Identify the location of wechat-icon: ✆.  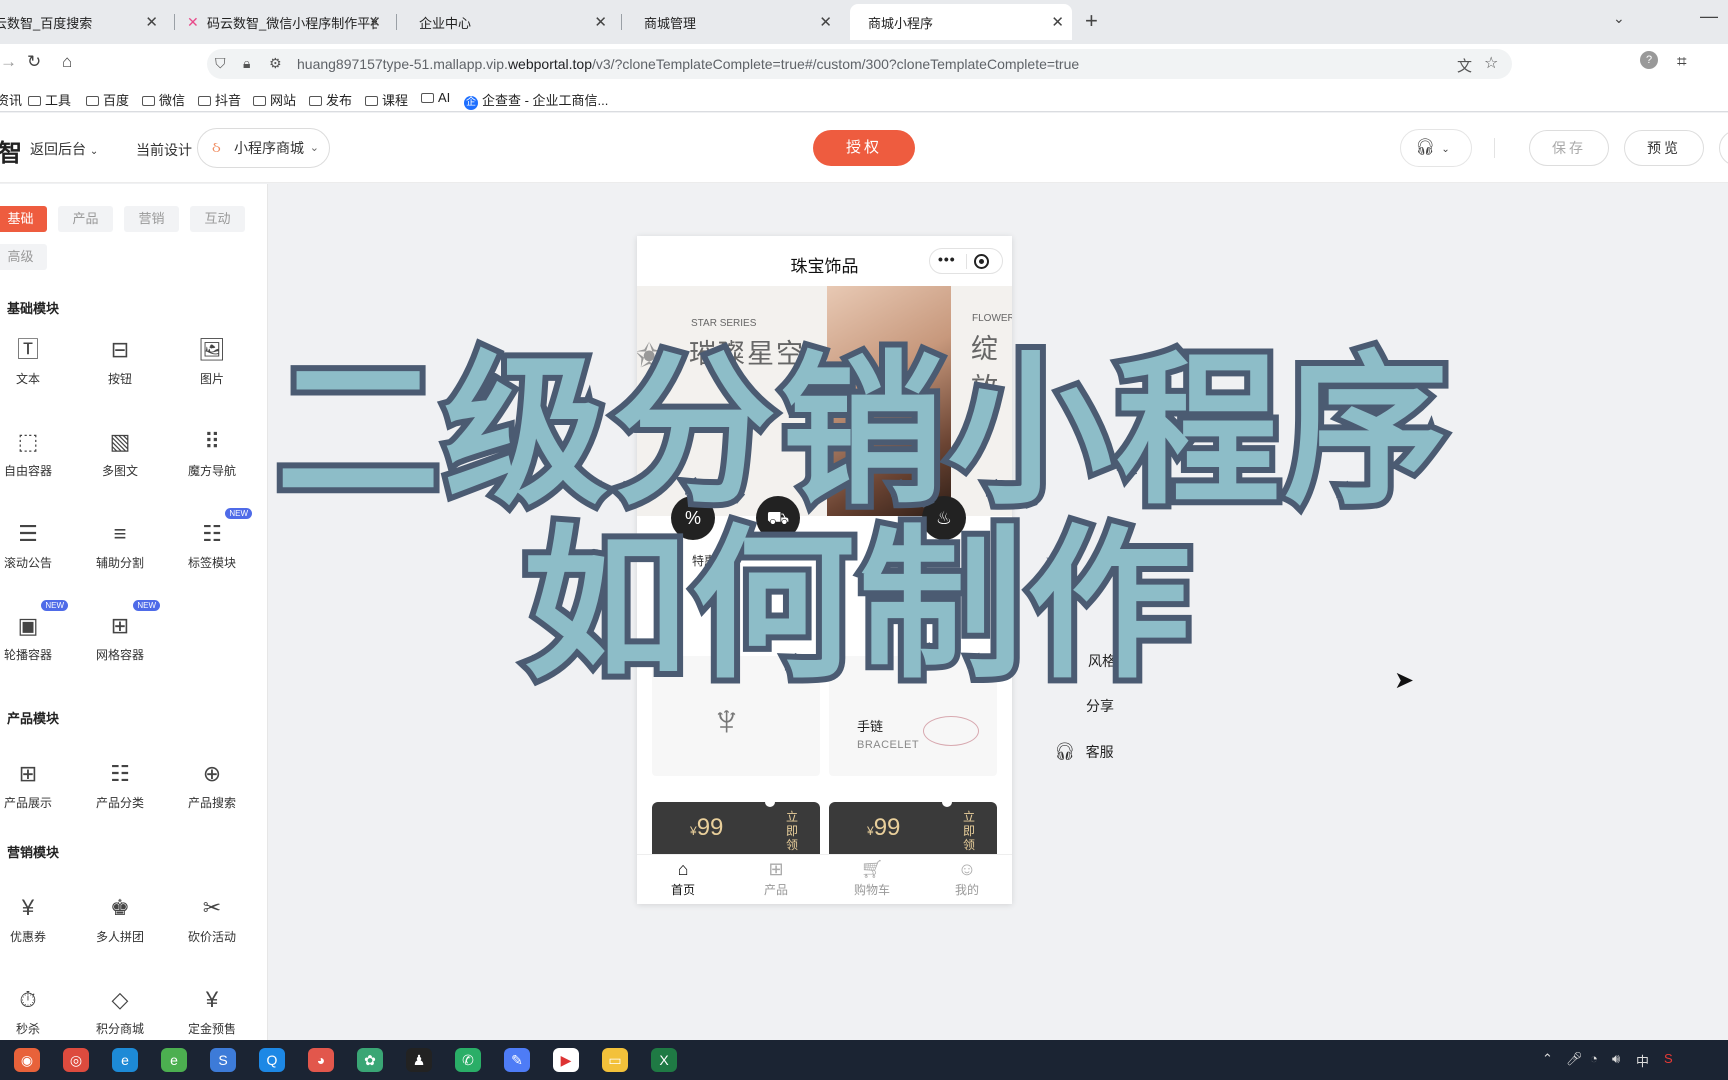
(468, 1060).